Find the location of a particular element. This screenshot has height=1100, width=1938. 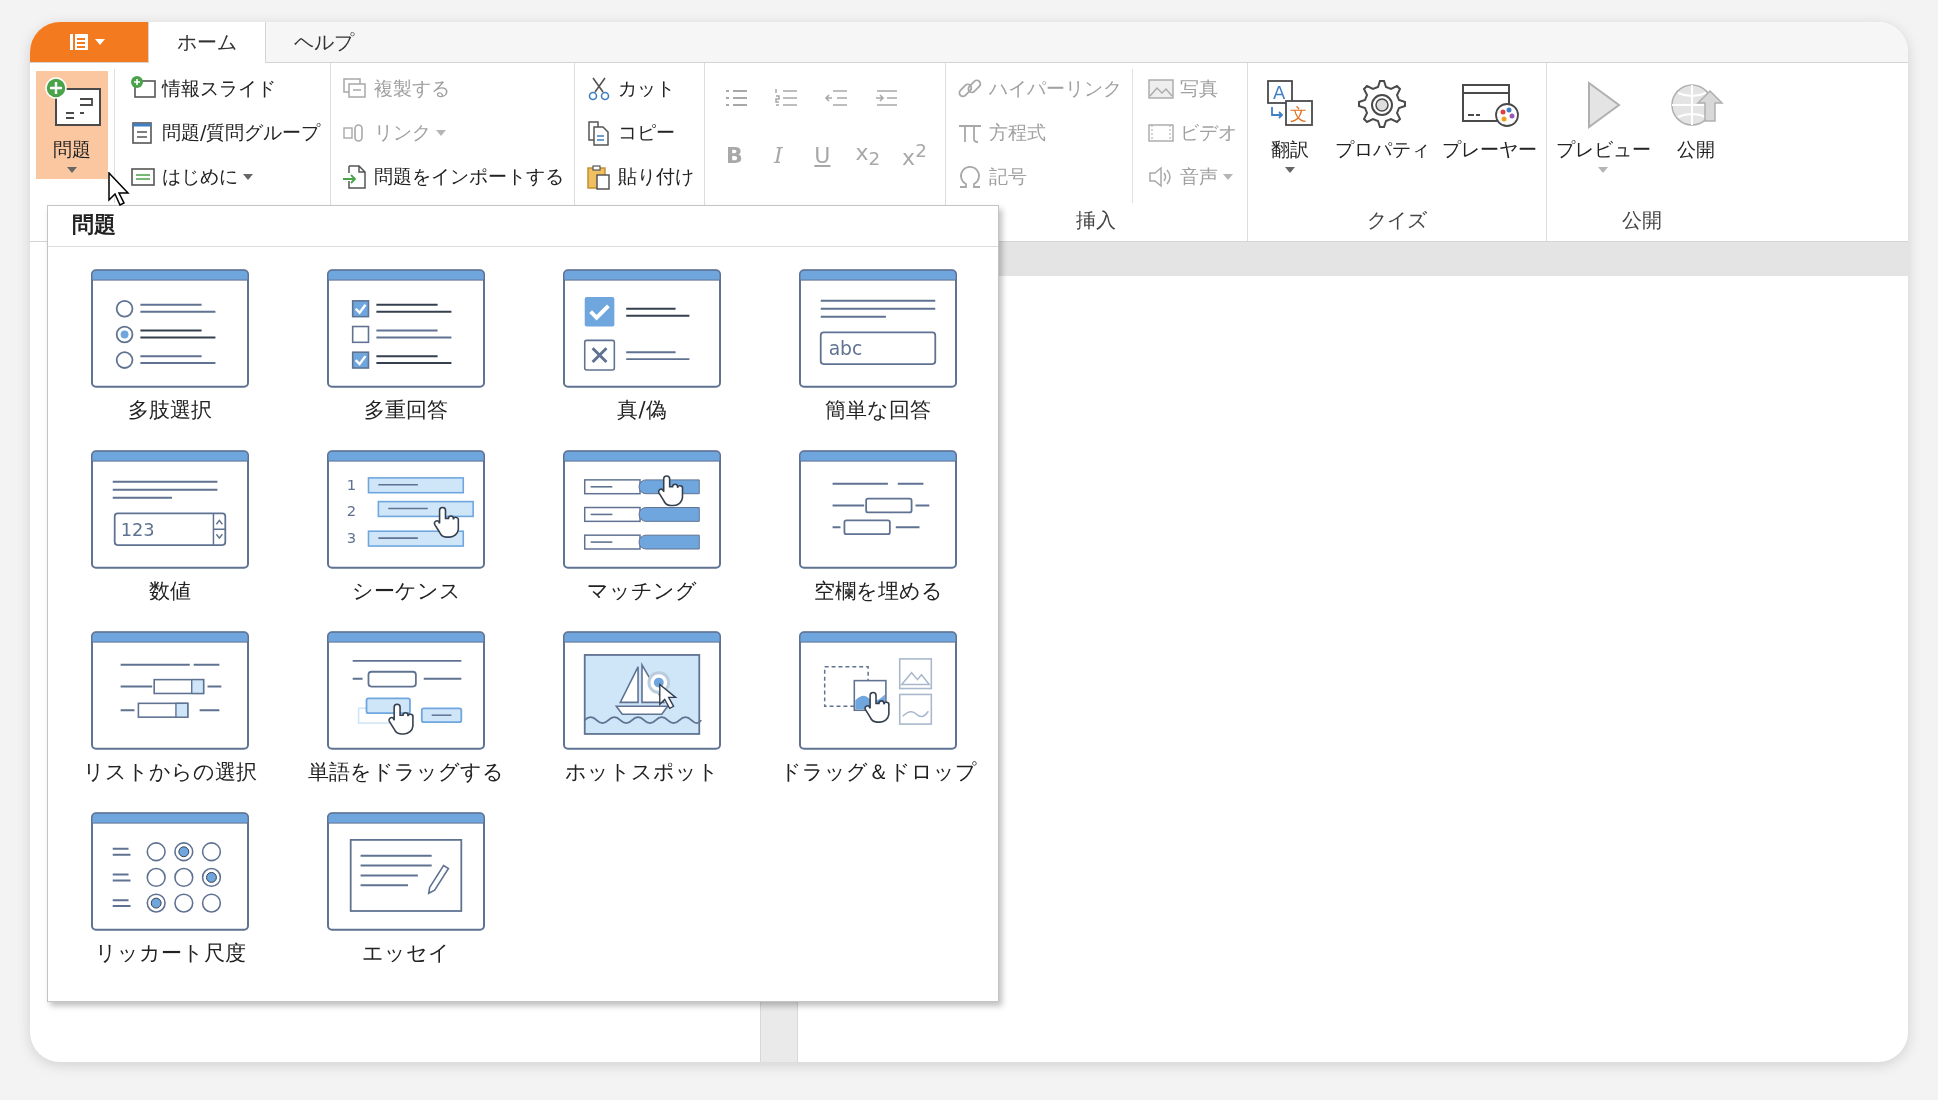

ribbon-button: カット is located at coordinates (640, 89).